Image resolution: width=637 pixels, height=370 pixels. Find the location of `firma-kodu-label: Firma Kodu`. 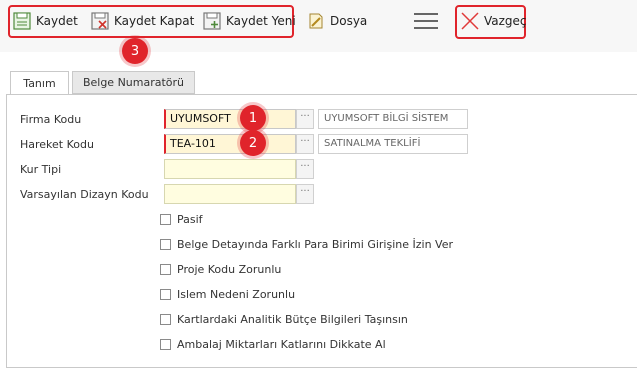

firma-kodu-label: Firma Kodu is located at coordinates (51, 119).